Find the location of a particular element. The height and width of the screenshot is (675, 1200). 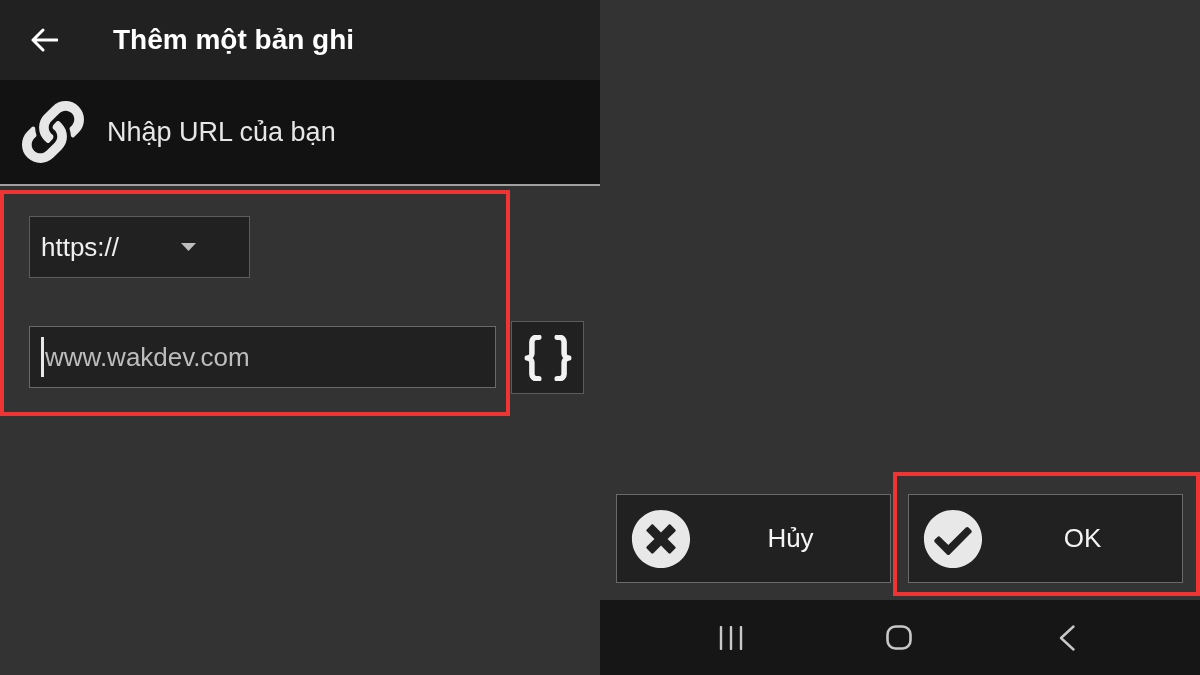

dropdown-caret-icon is located at coordinates (188, 247).